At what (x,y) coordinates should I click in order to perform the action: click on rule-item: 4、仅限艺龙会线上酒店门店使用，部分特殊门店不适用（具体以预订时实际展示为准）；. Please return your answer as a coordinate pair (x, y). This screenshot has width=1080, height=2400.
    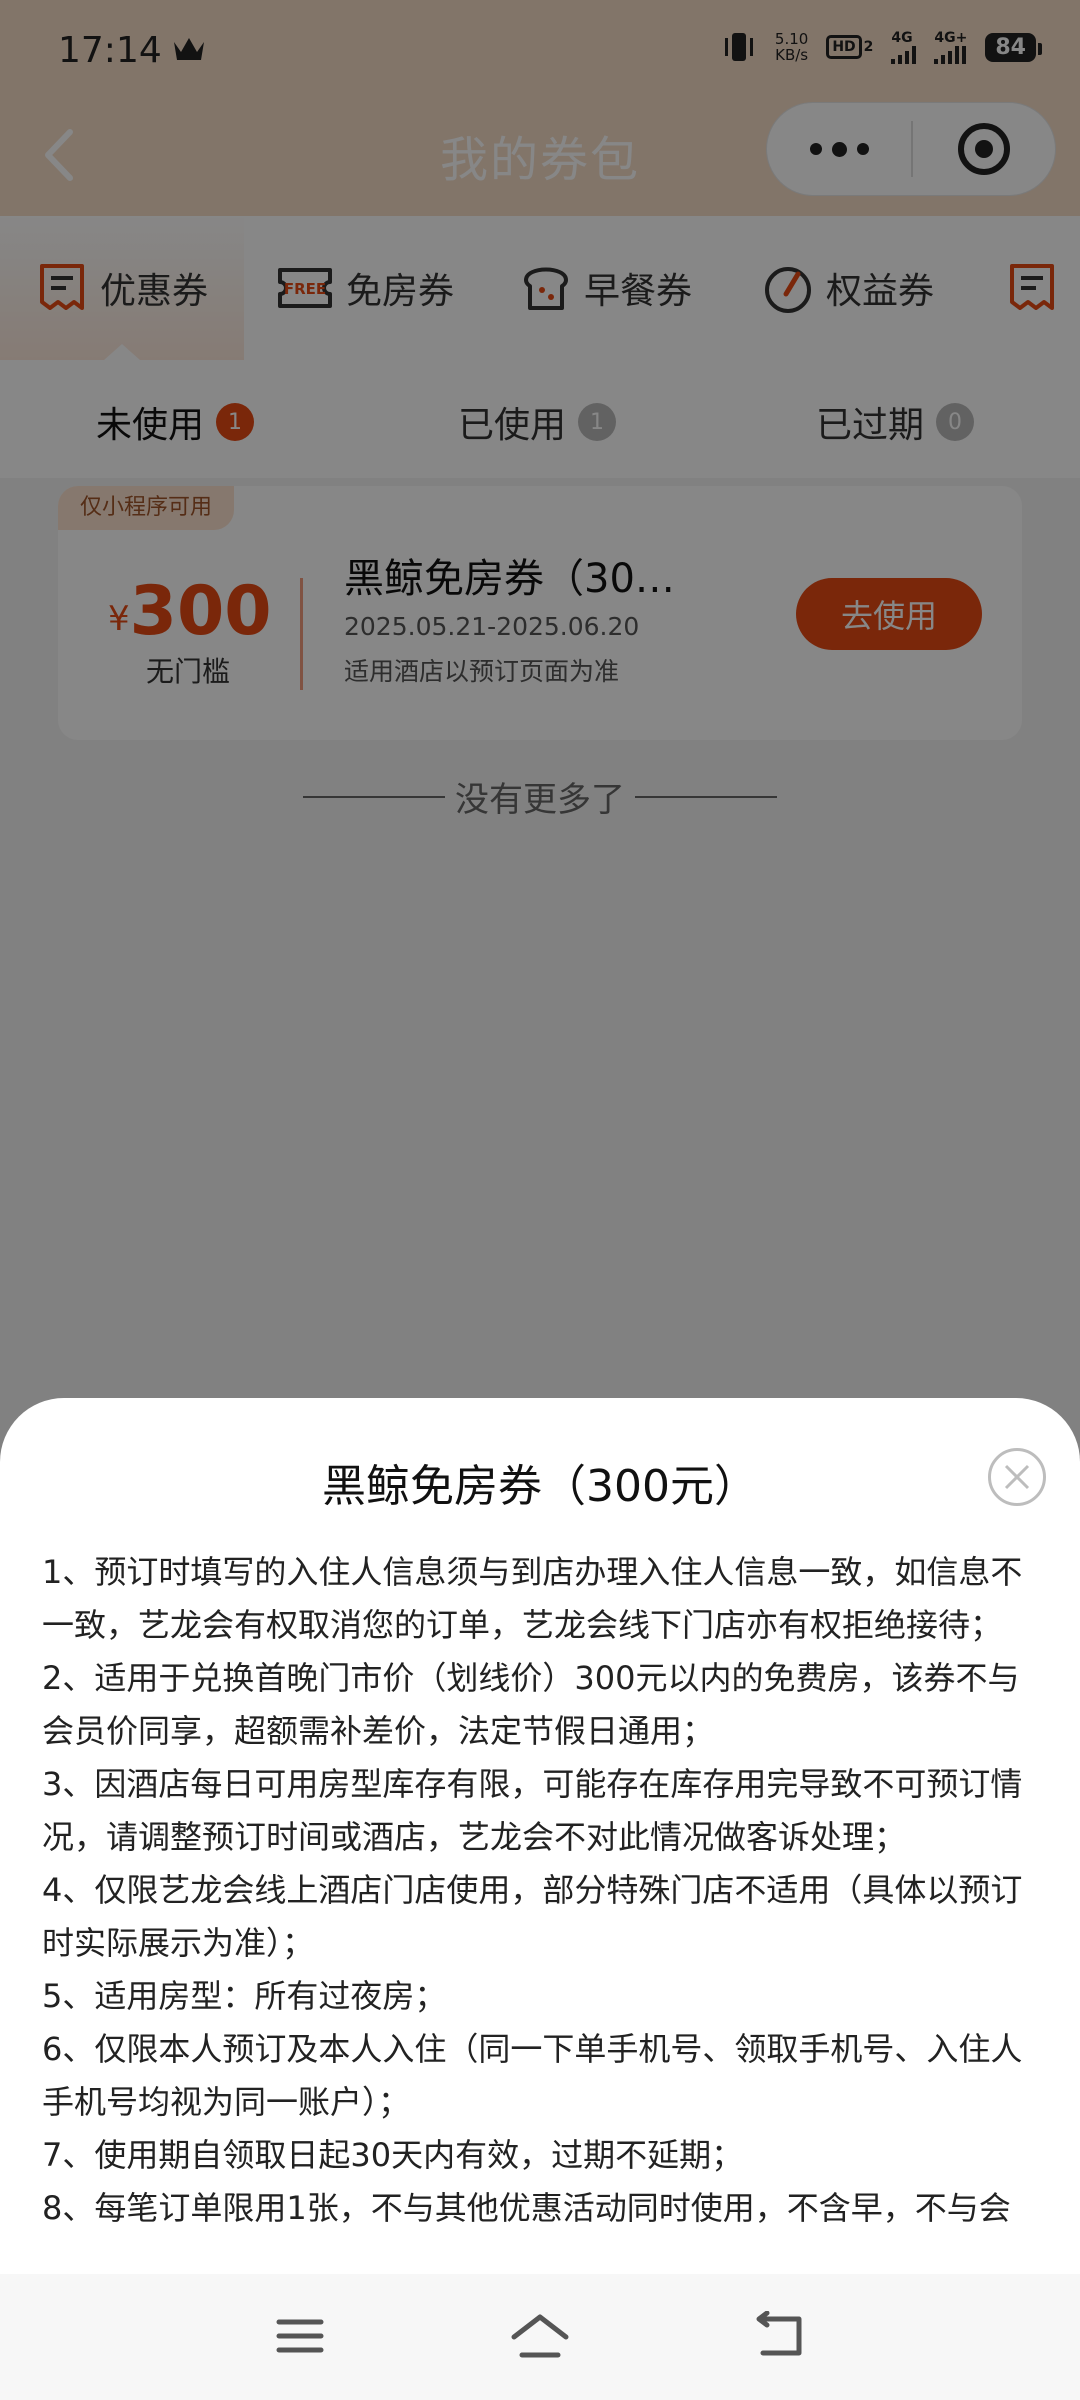
    Looking at the image, I should click on (532, 1916).